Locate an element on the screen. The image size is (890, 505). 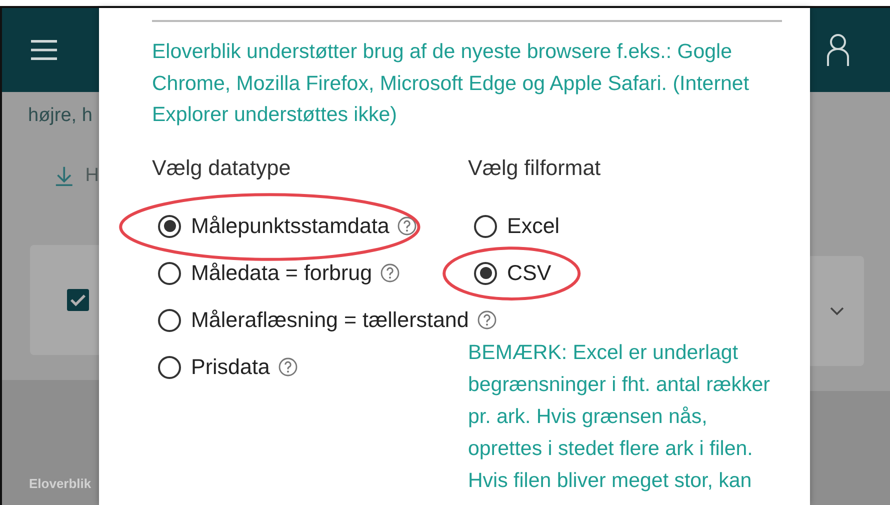
radio-label: Måledata = forbrug is located at coordinates (281, 273).